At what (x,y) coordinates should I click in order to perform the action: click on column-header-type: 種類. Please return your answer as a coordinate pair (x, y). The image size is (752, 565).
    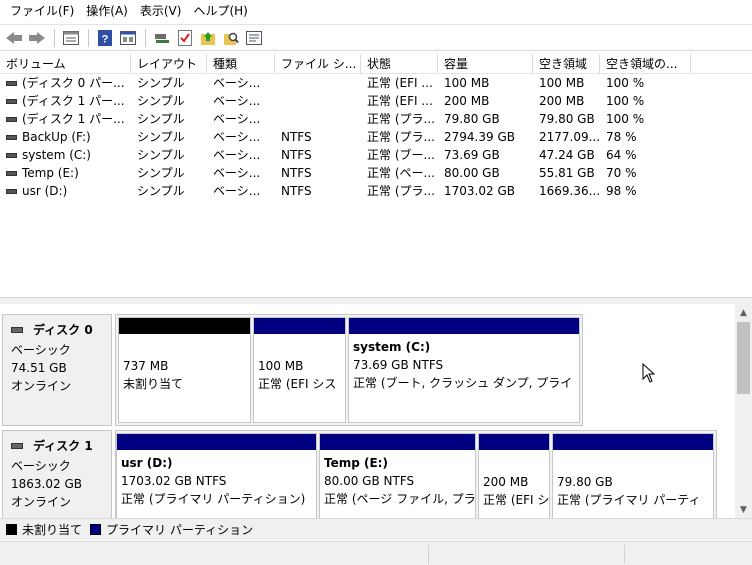
    Looking at the image, I should click on (241, 64).